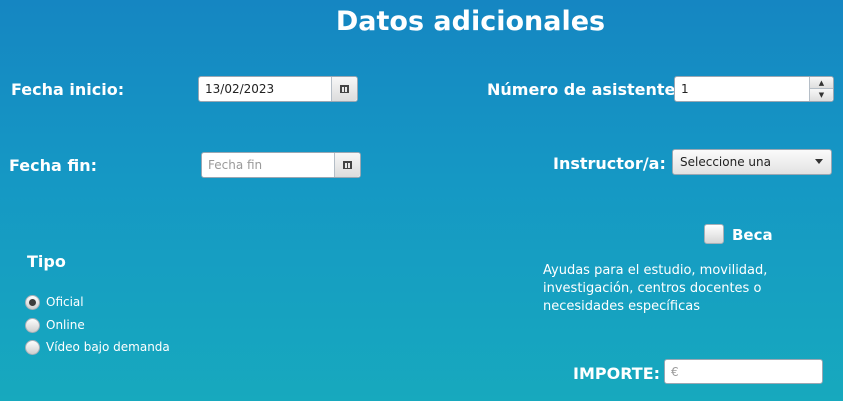 This screenshot has height=401, width=843. Describe the element at coordinates (655, 270) in the screenshot. I see `beca-description-line: Ayudas para el estudio, movilidad,` at that location.